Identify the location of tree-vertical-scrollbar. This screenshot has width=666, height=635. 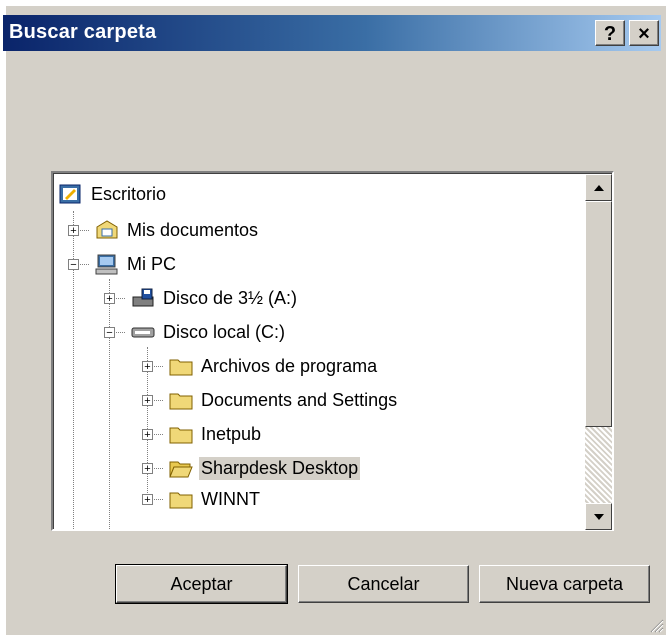
(598, 352).